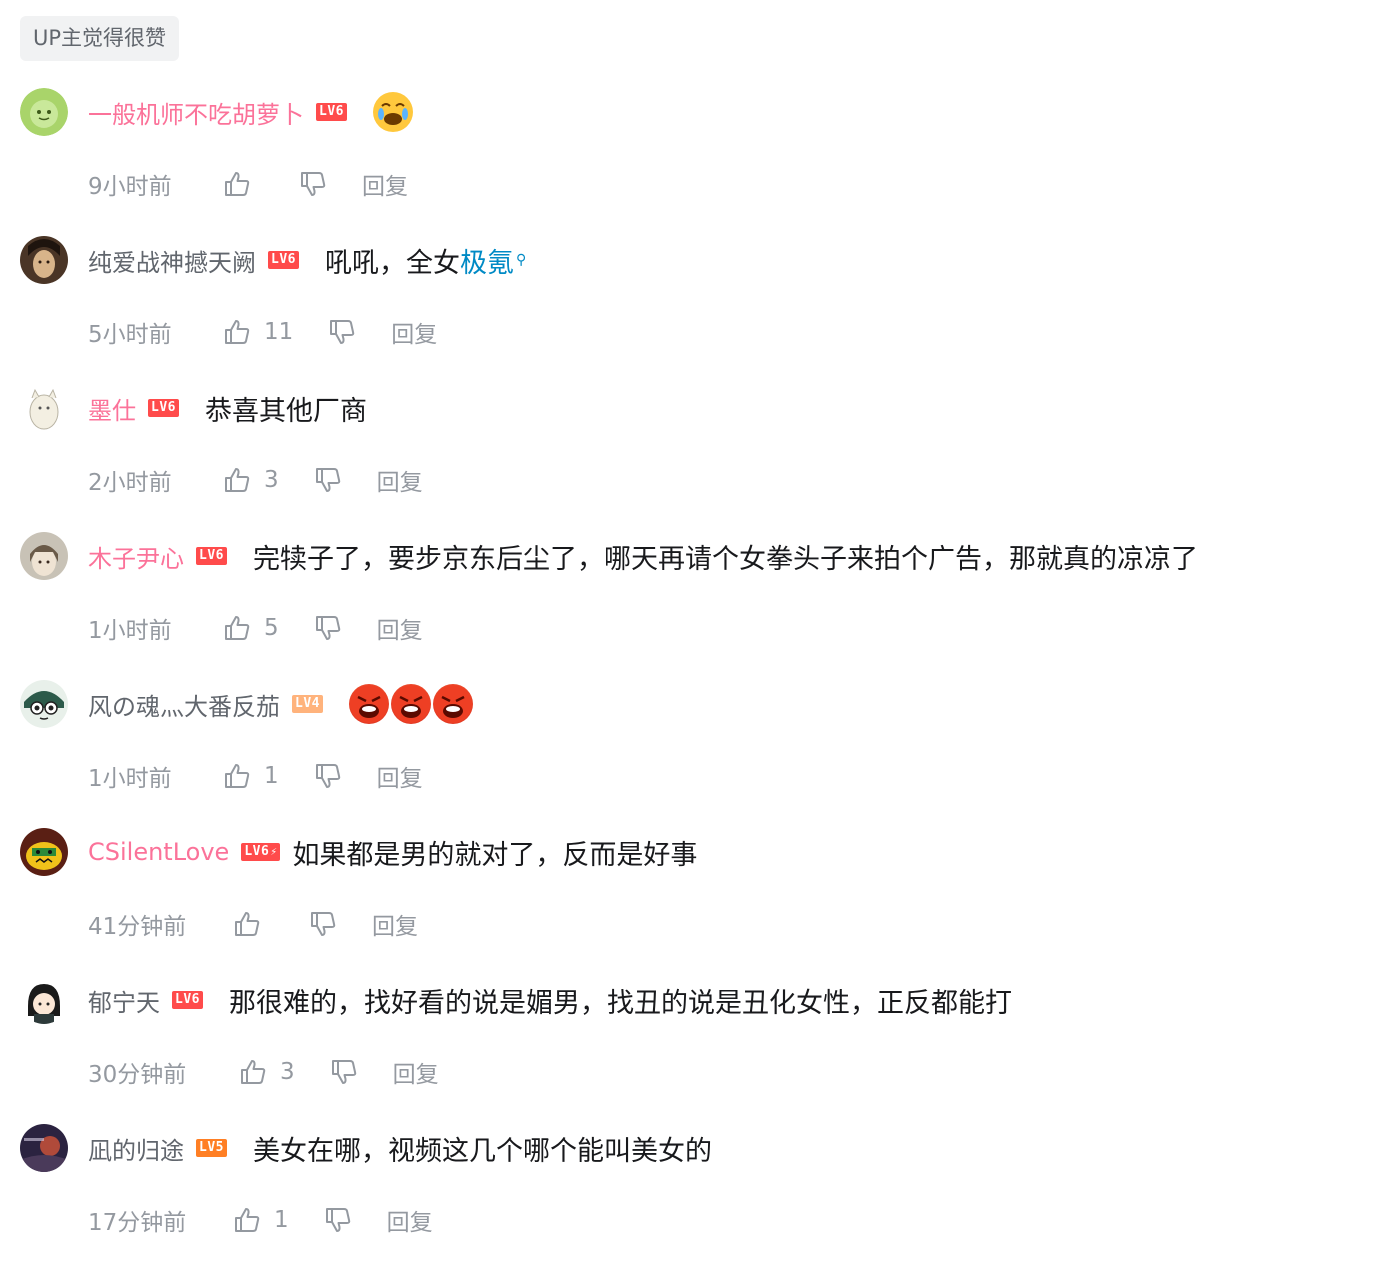 The width and height of the screenshot is (1382, 1272). Describe the element at coordinates (257, 332) in the screenshot. I see `like-button: 11` at that location.